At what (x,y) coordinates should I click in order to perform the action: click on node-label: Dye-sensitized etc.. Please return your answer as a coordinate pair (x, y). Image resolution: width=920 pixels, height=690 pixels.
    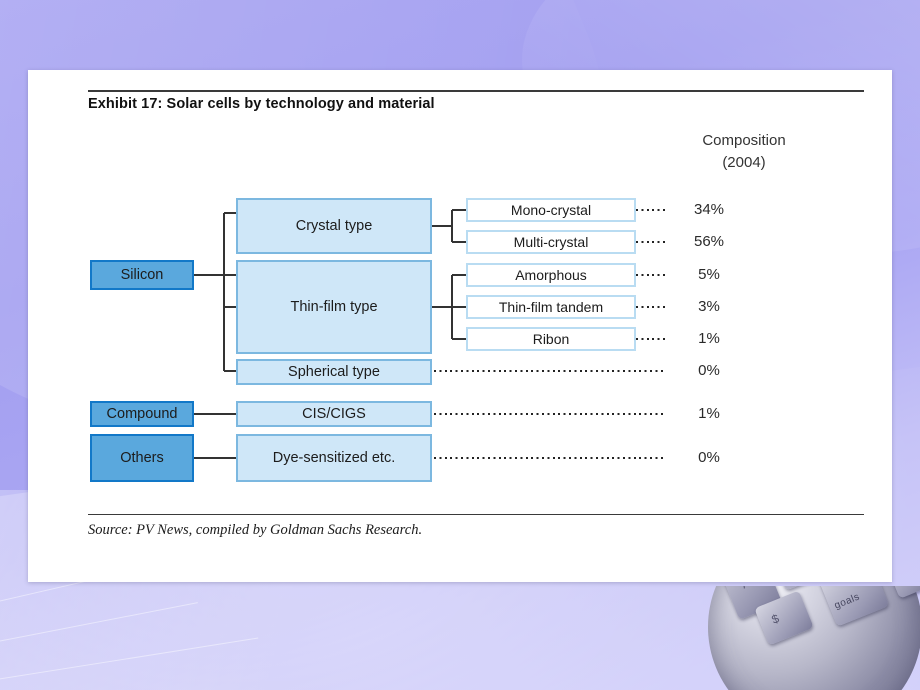
    Looking at the image, I should click on (334, 458).